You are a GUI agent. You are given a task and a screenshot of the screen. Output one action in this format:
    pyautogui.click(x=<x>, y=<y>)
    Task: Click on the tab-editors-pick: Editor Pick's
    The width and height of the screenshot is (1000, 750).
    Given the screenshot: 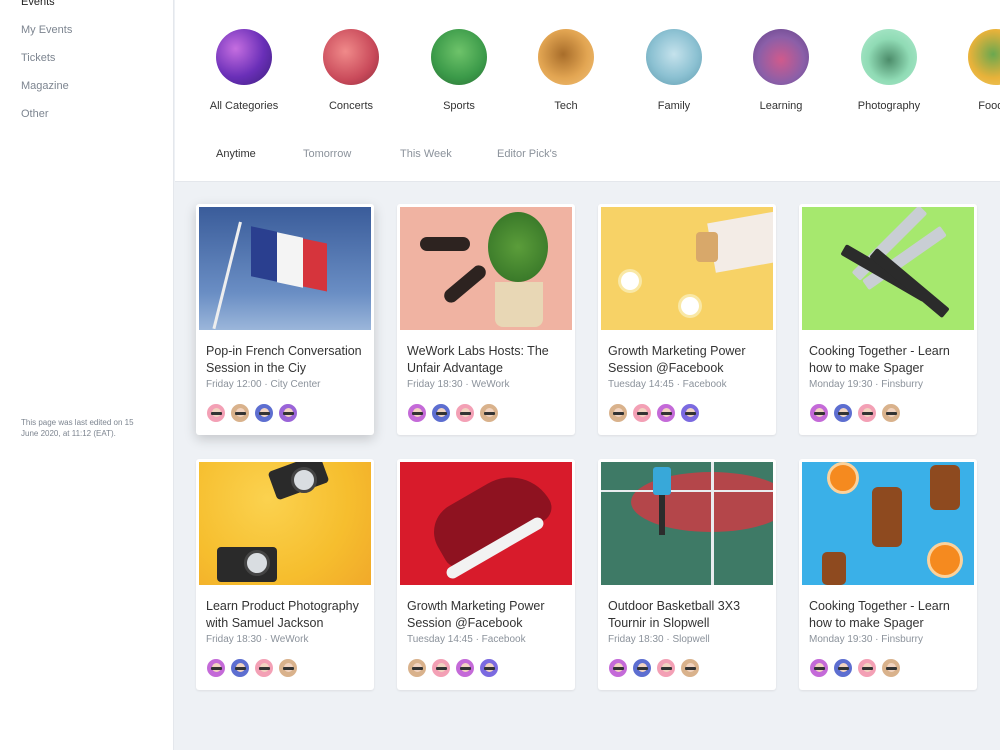 What is the action you would take?
    pyautogui.click(x=527, y=154)
    